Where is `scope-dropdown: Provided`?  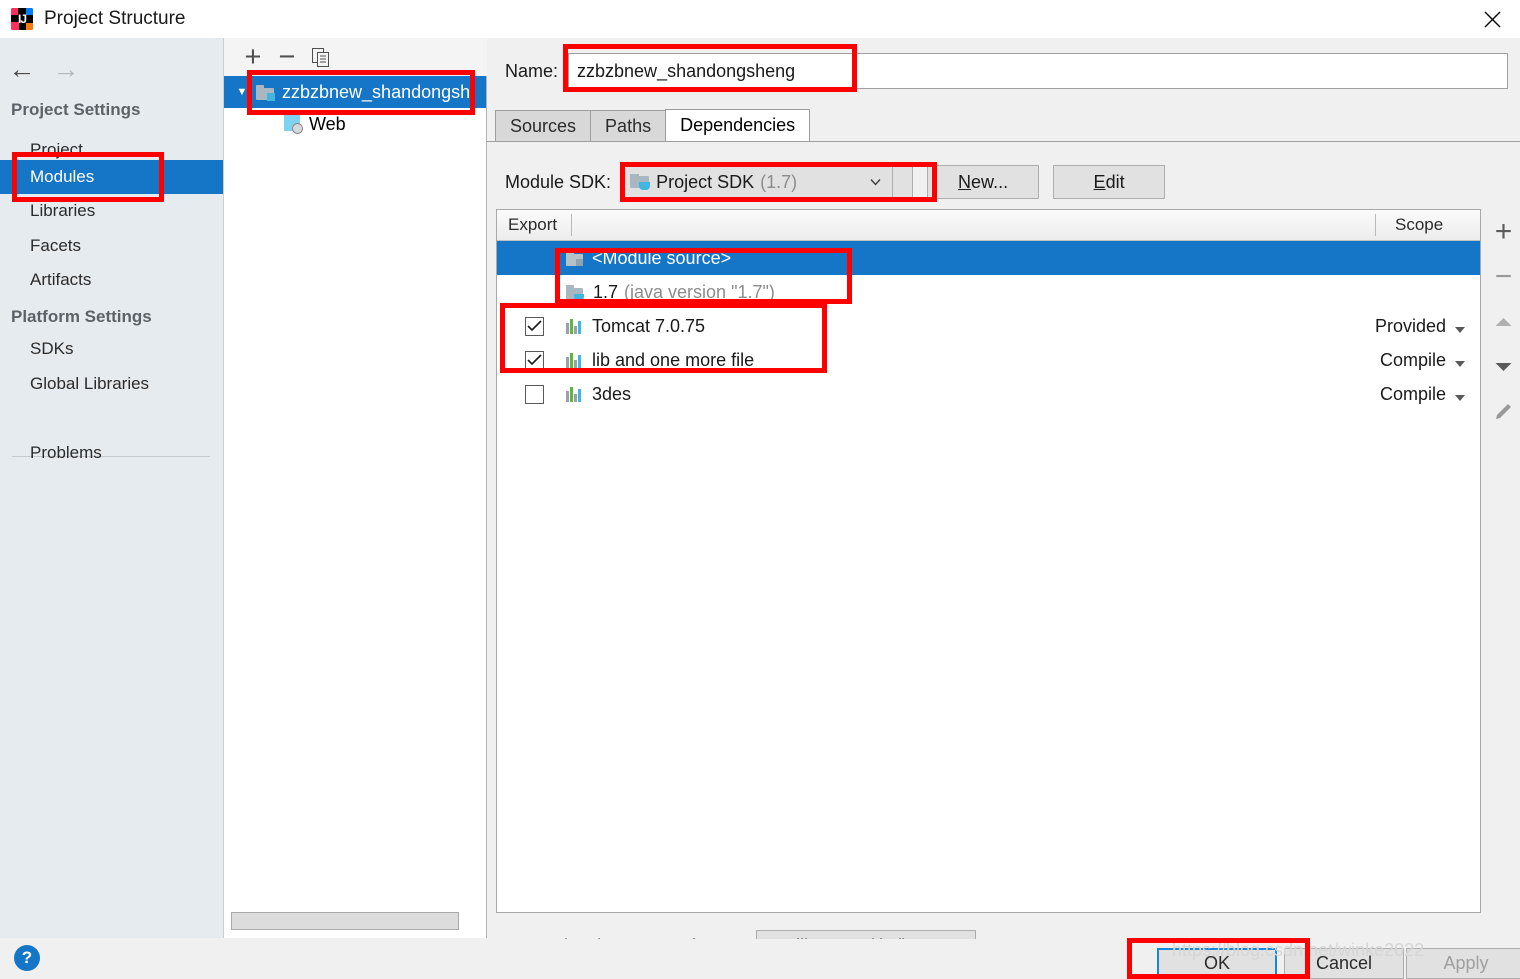 scope-dropdown: Provided is located at coordinates (1420, 326).